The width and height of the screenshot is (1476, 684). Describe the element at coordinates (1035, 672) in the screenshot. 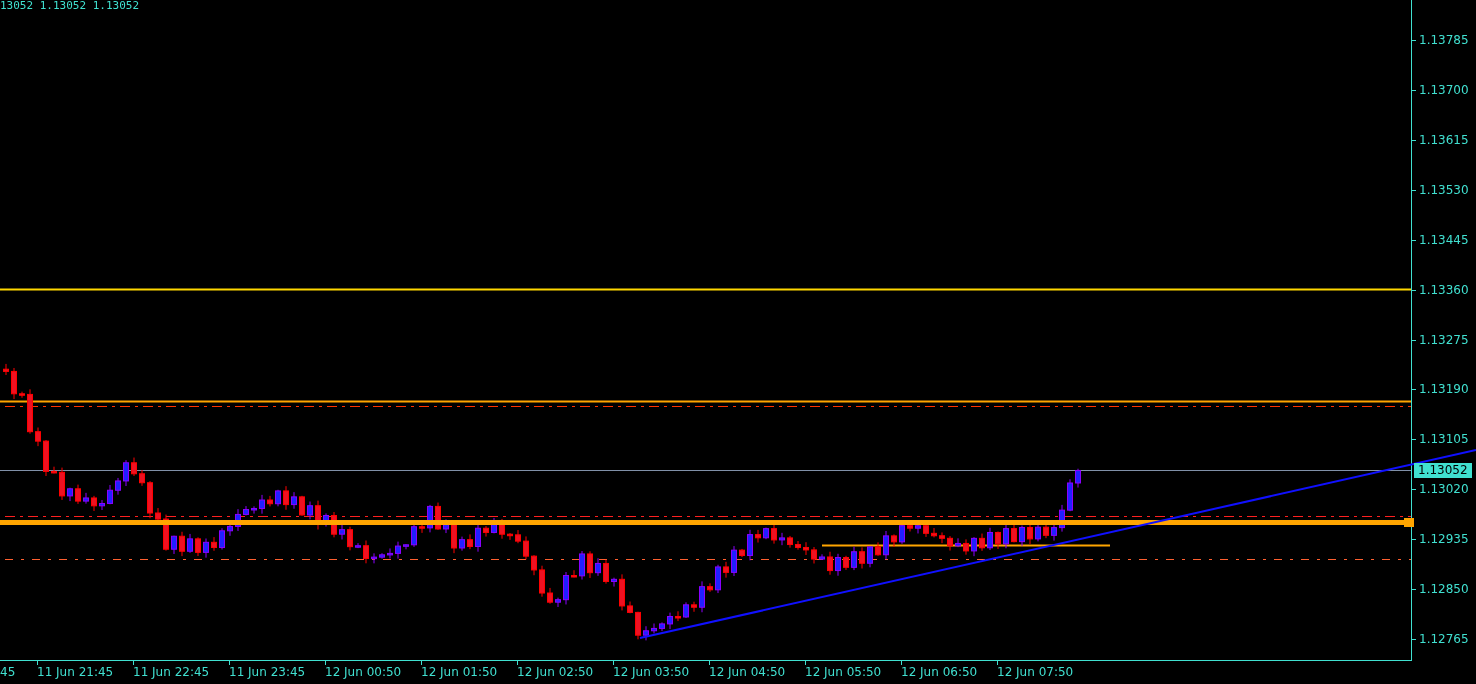

I see `time-label: 12 Jun 07:50` at that location.